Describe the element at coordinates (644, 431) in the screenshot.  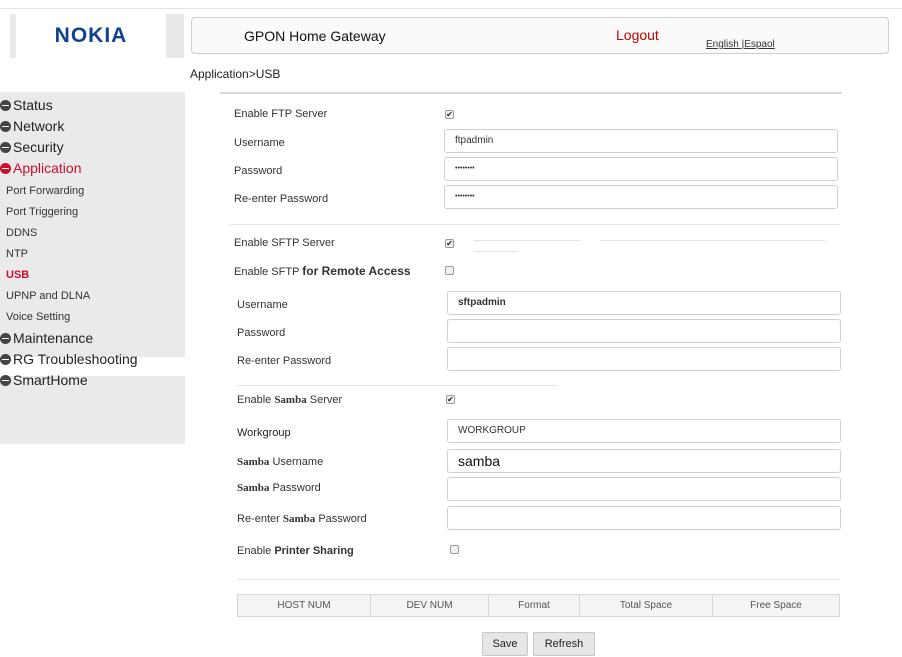
I see `workgroup-field: WORKGROUP` at that location.